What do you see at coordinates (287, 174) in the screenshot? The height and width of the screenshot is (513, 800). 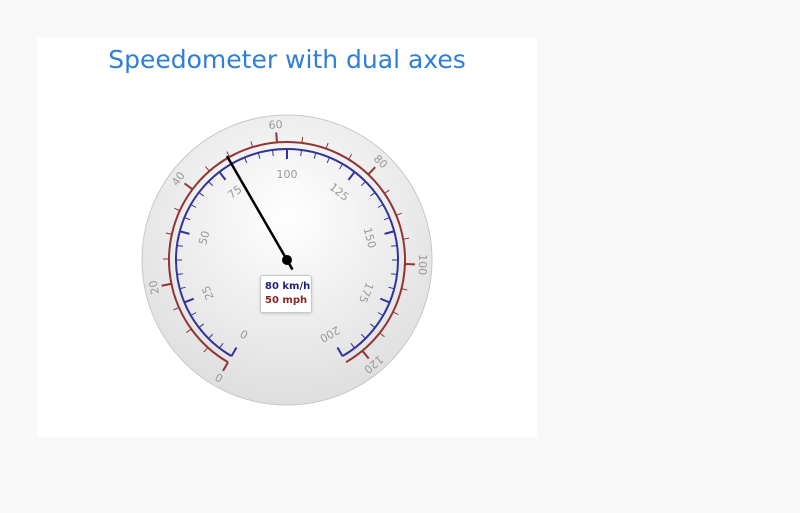 I see `inner-tick-label: 100` at bounding box center [287, 174].